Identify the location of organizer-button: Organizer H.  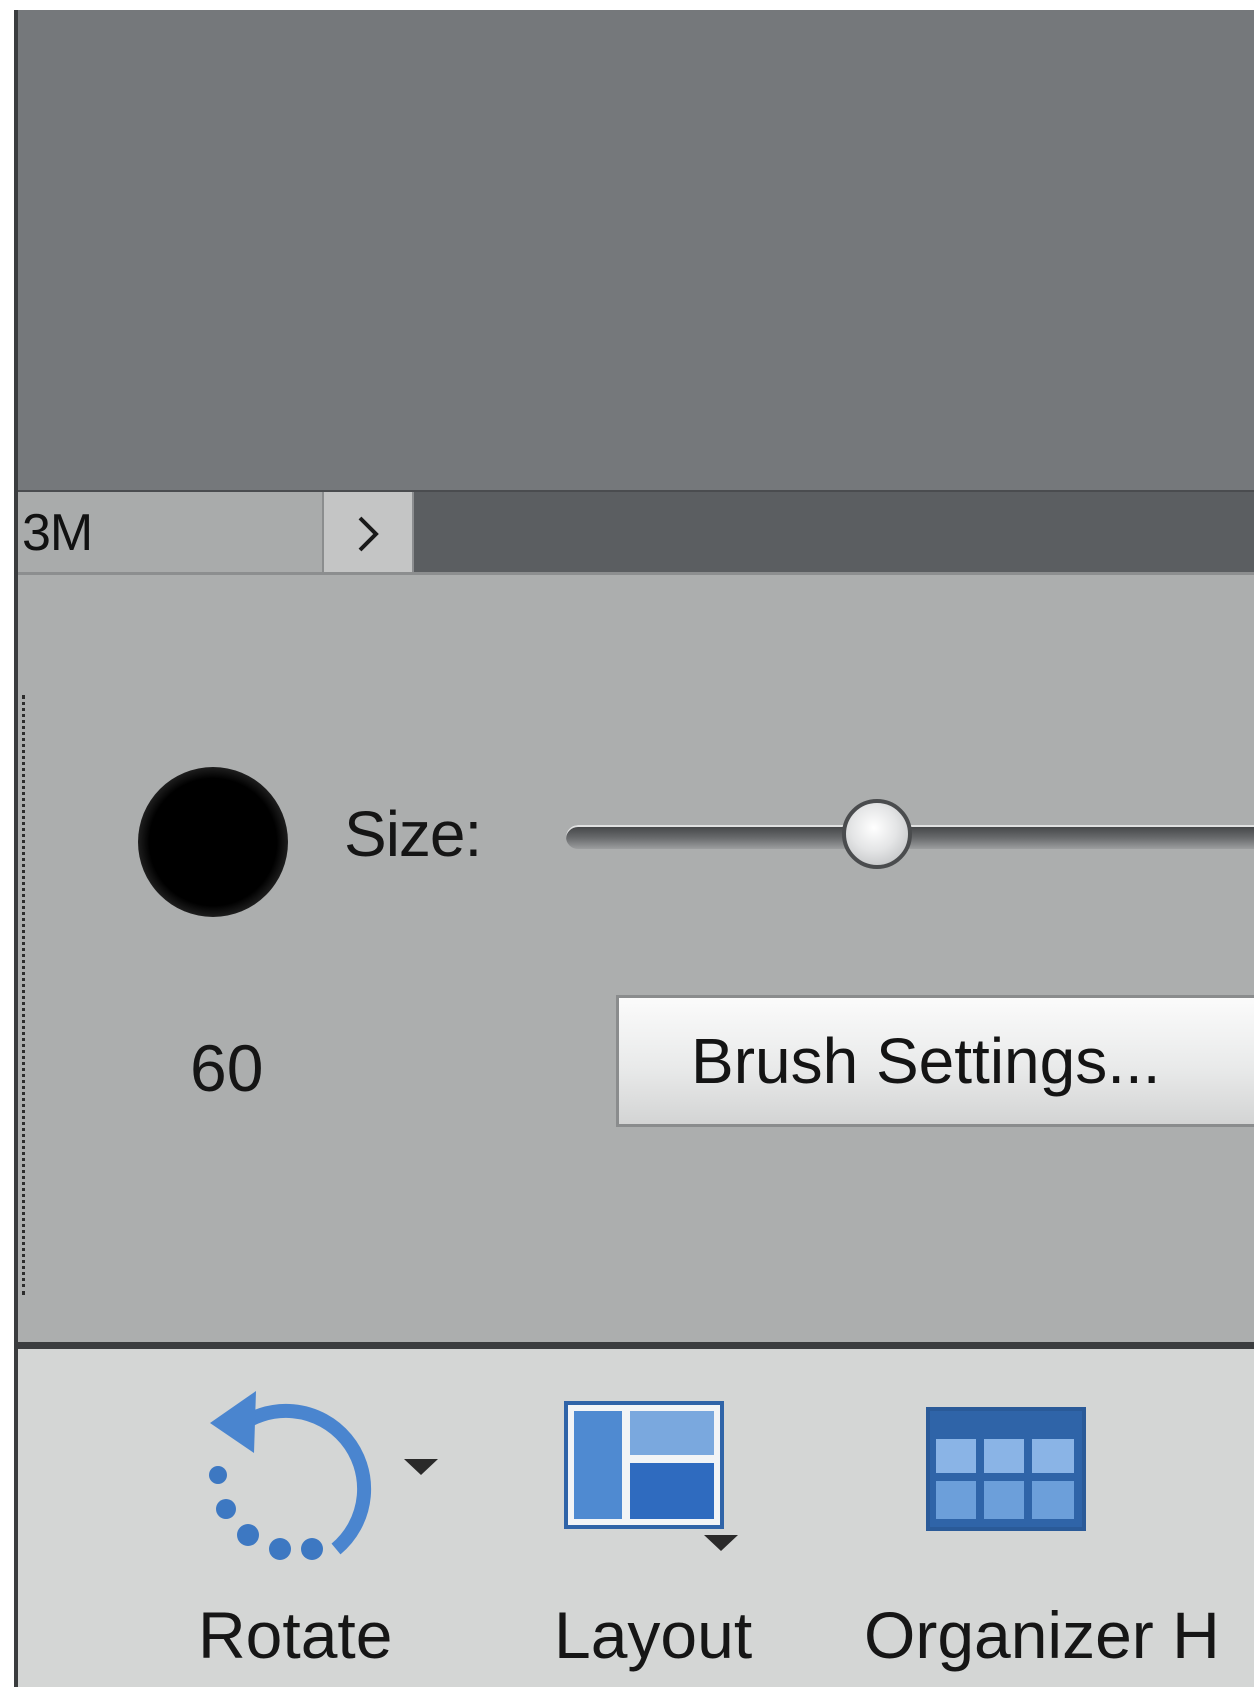
(1051, 1518).